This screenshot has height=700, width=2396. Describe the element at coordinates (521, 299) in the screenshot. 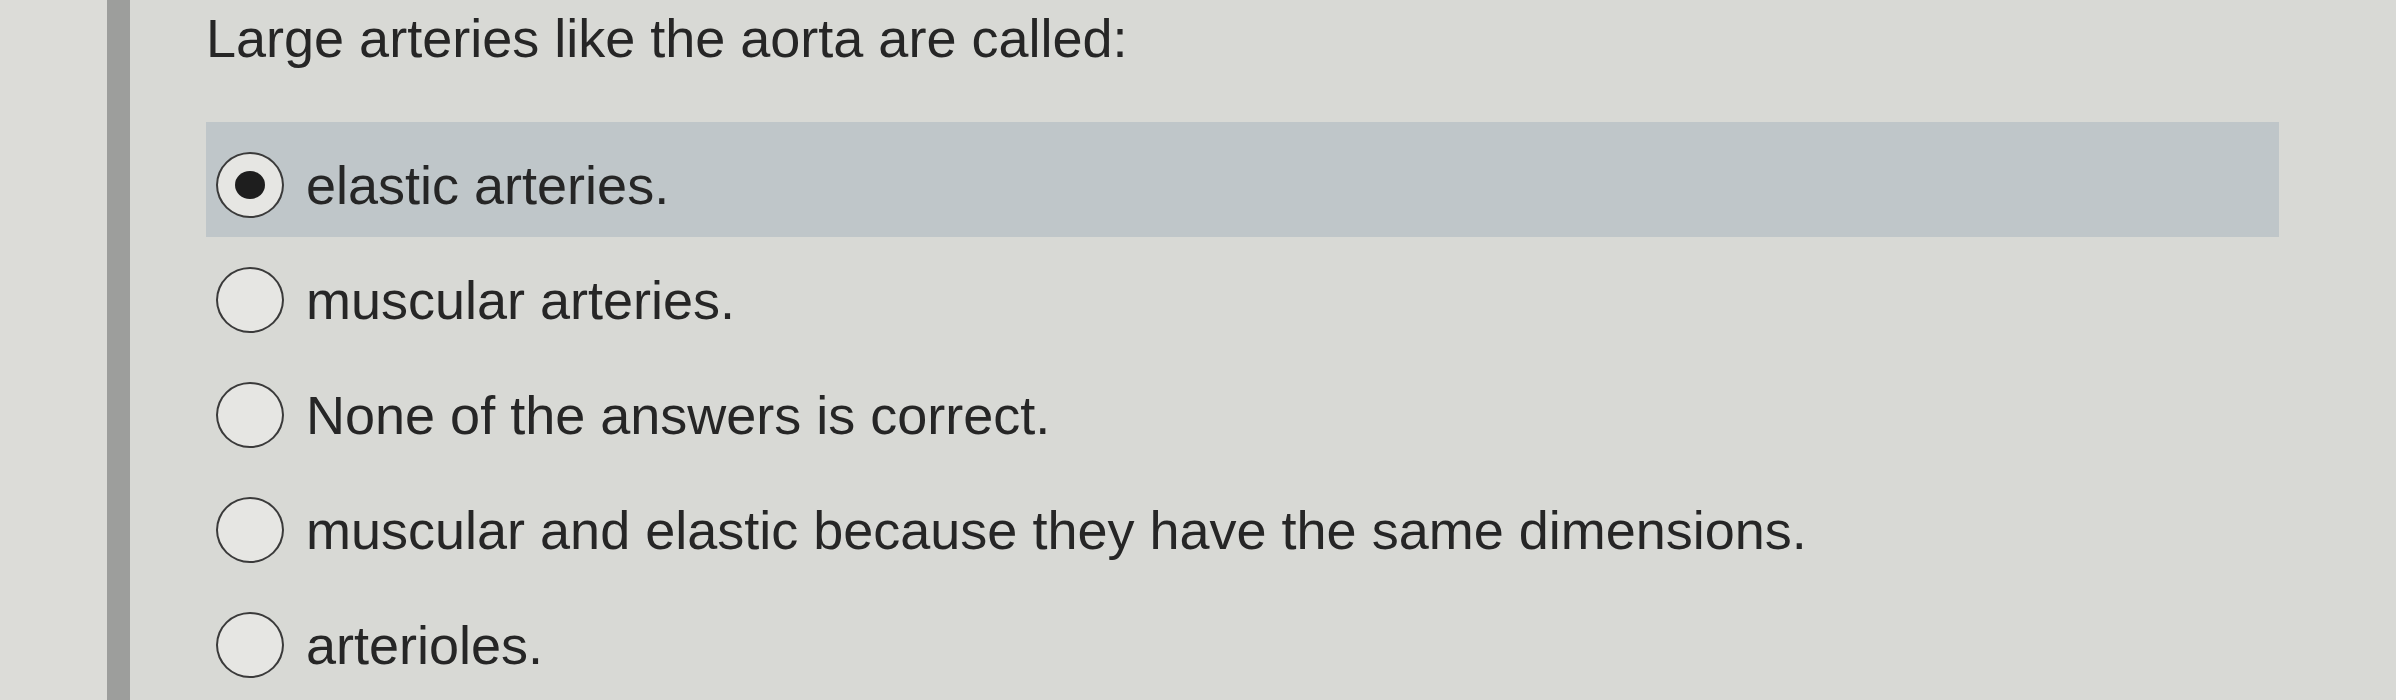

I see `answer-text: muscular arteries.` at that location.